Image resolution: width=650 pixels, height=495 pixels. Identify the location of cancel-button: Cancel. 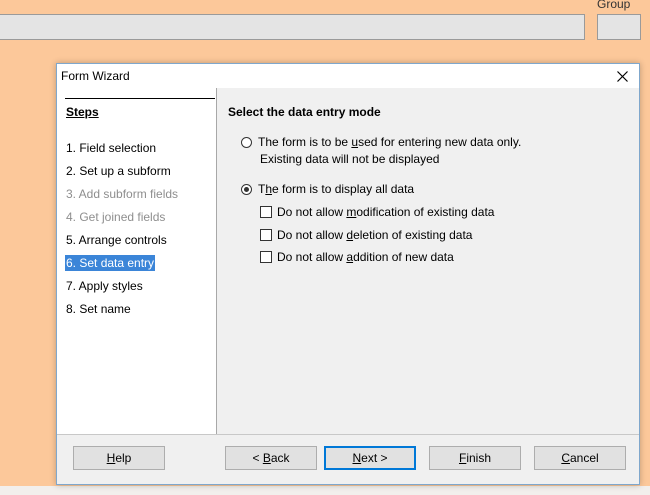
(580, 458).